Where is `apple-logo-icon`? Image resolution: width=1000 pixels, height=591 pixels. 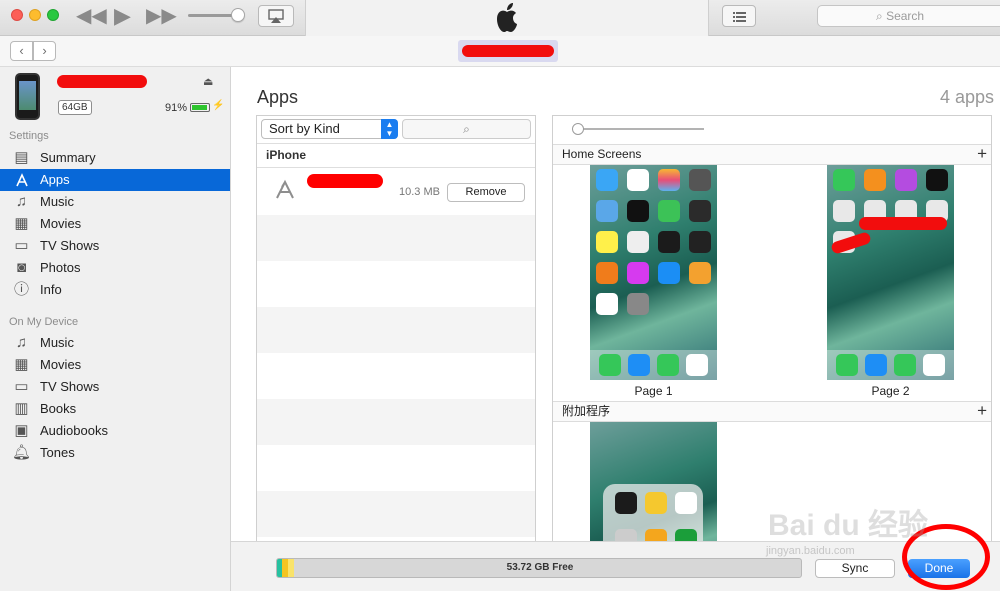
apple-logo-icon is located at coordinates (507, 17).